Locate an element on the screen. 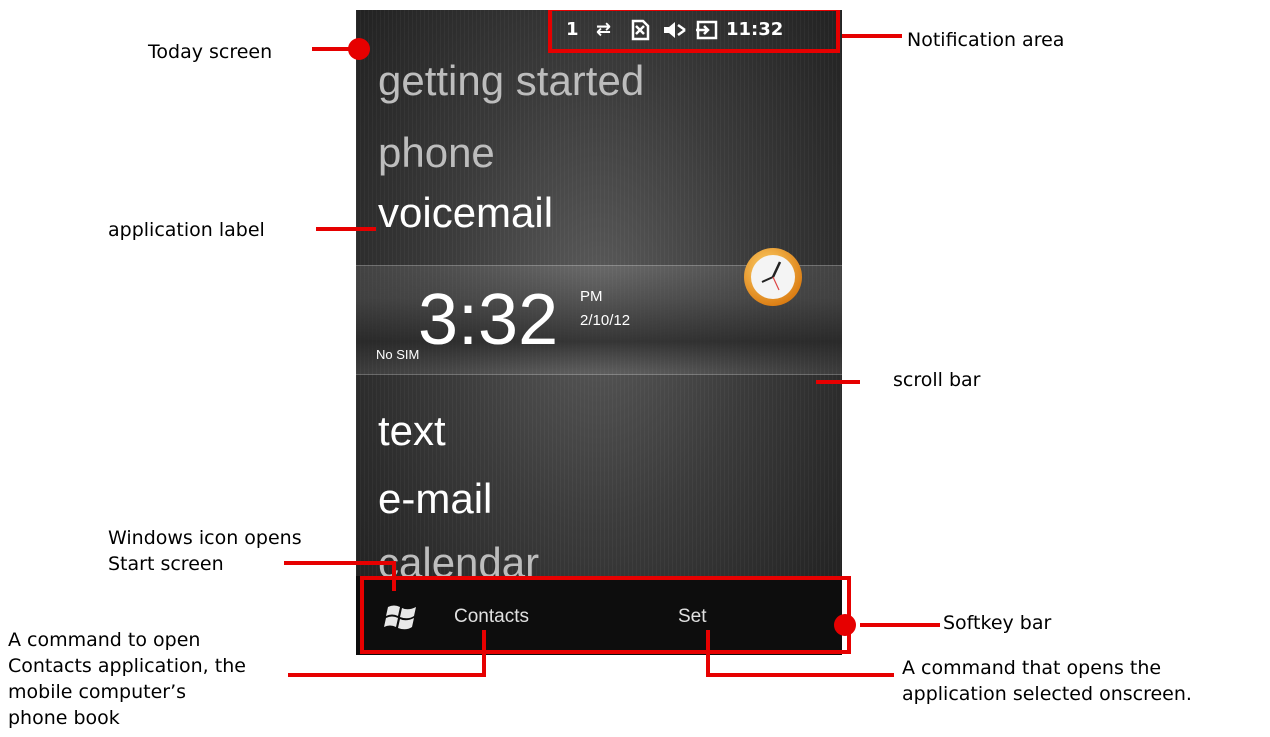 This screenshot has height=737, width=1270. menu-item-calendar: calendar is located at coordinates (458, 558).